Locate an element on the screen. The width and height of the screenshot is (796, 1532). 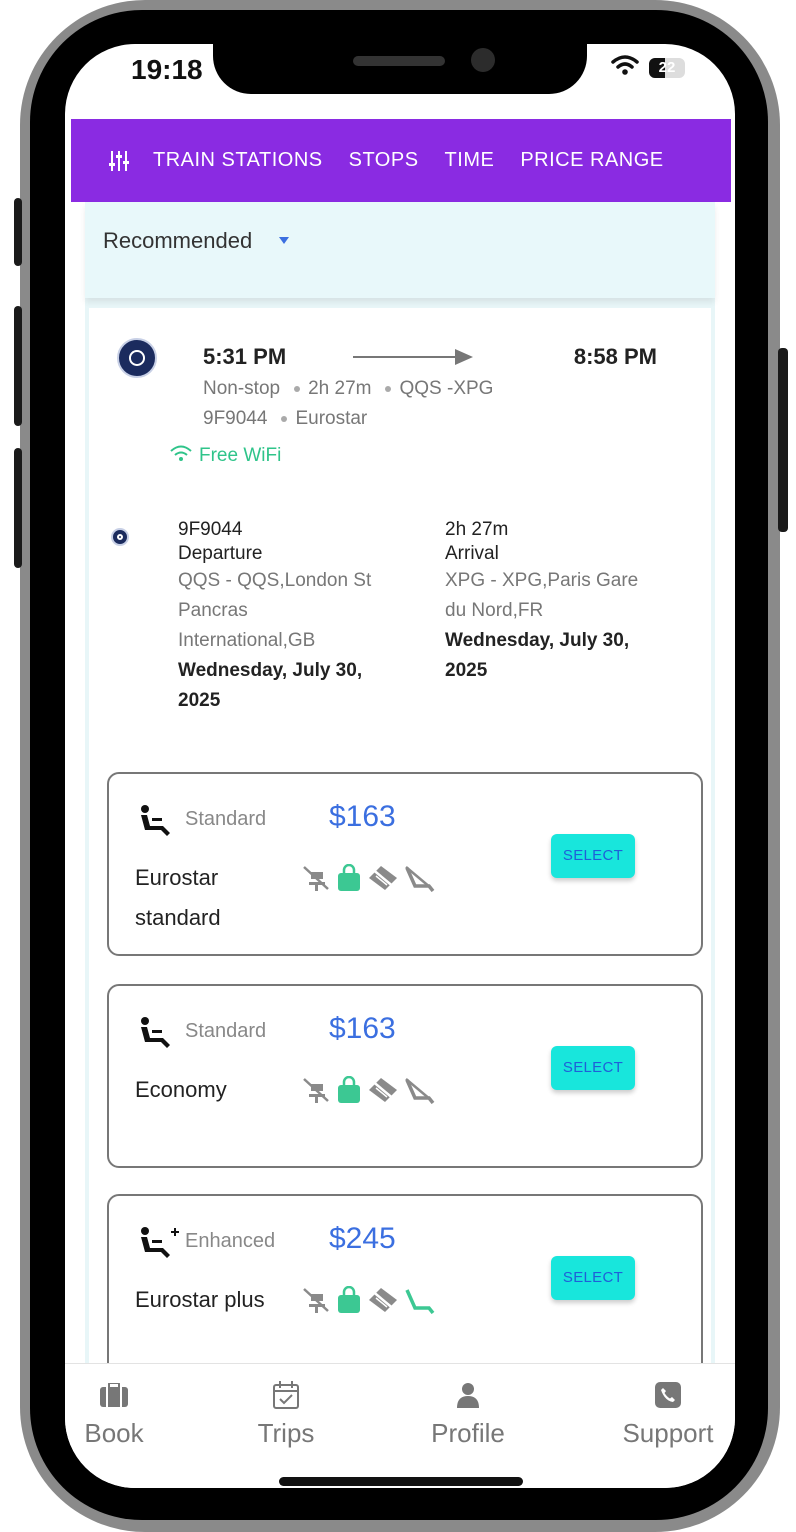
volume-down-button is located at coordinates (18, 508).